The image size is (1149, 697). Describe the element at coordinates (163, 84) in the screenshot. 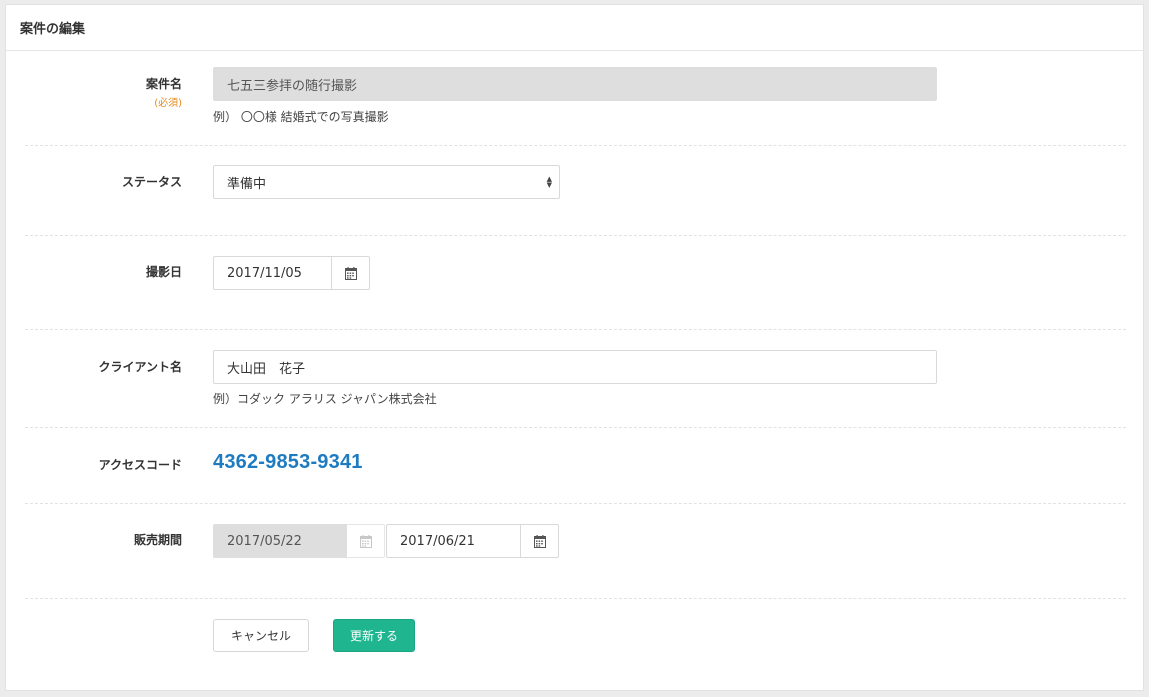

I see `case-name-label: 案件名` at that location.